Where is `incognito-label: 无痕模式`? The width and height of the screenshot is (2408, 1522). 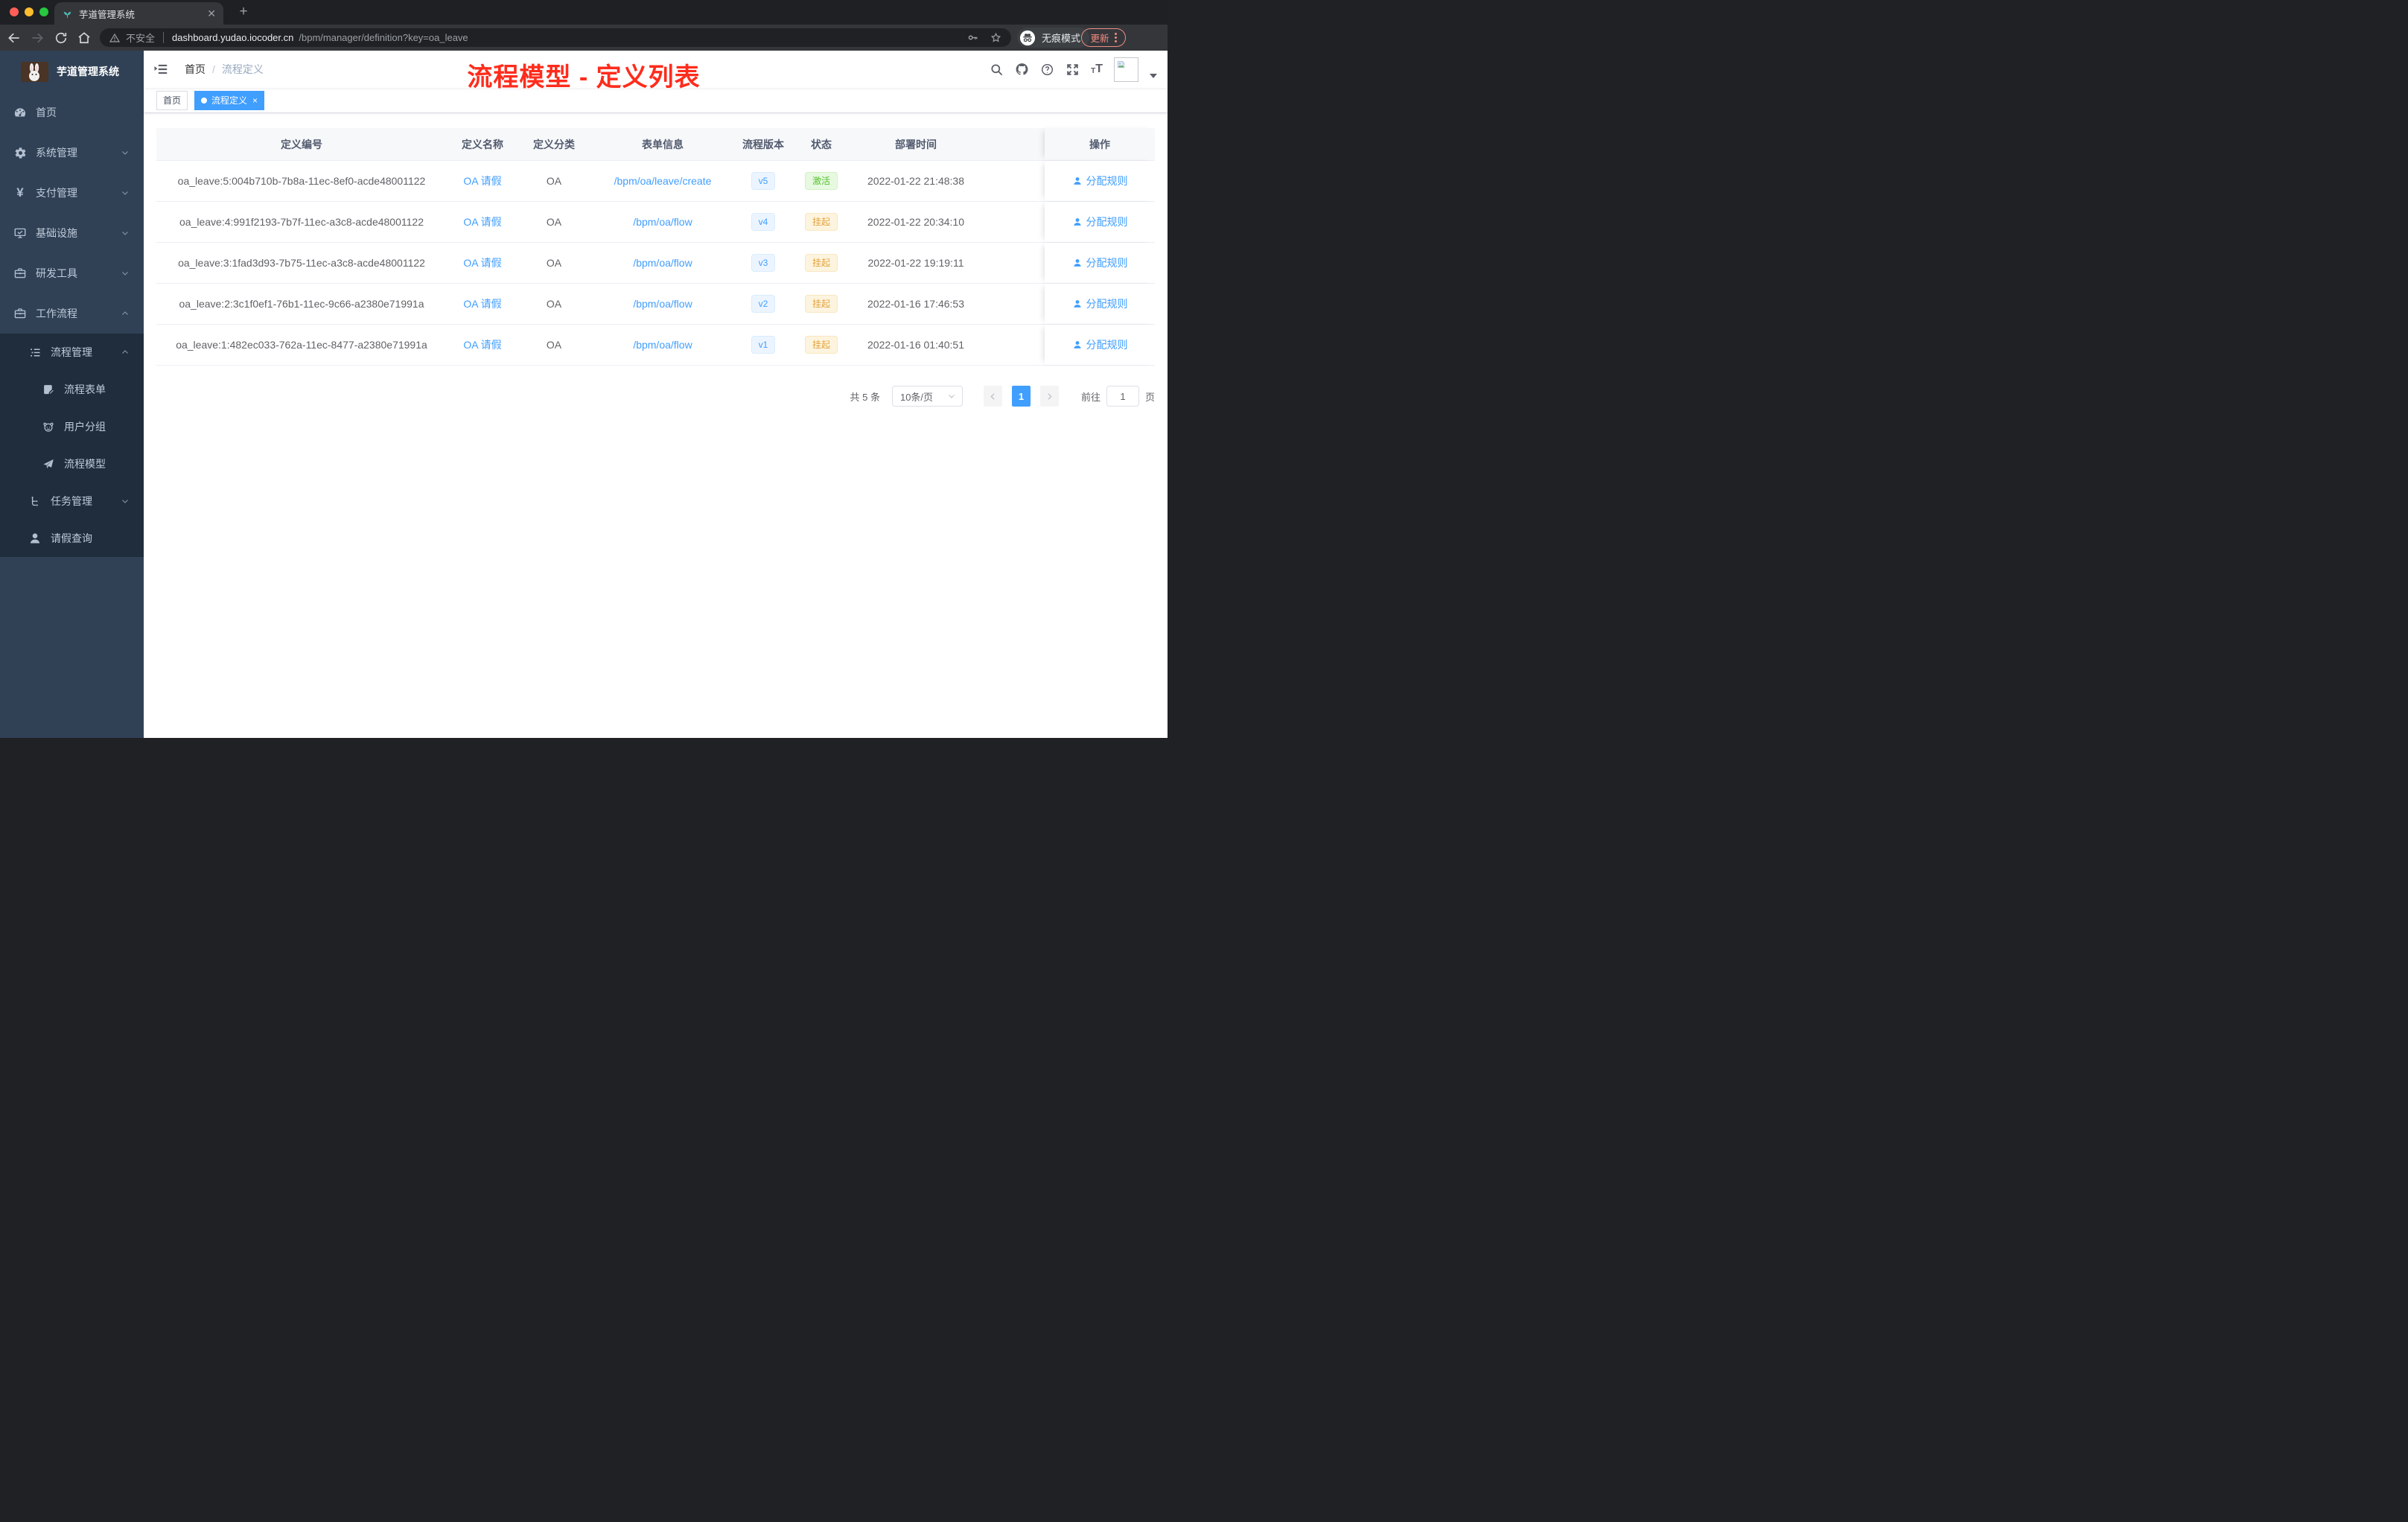 incognito-label: 无痕模式 is located at coordinates (1061, 38).